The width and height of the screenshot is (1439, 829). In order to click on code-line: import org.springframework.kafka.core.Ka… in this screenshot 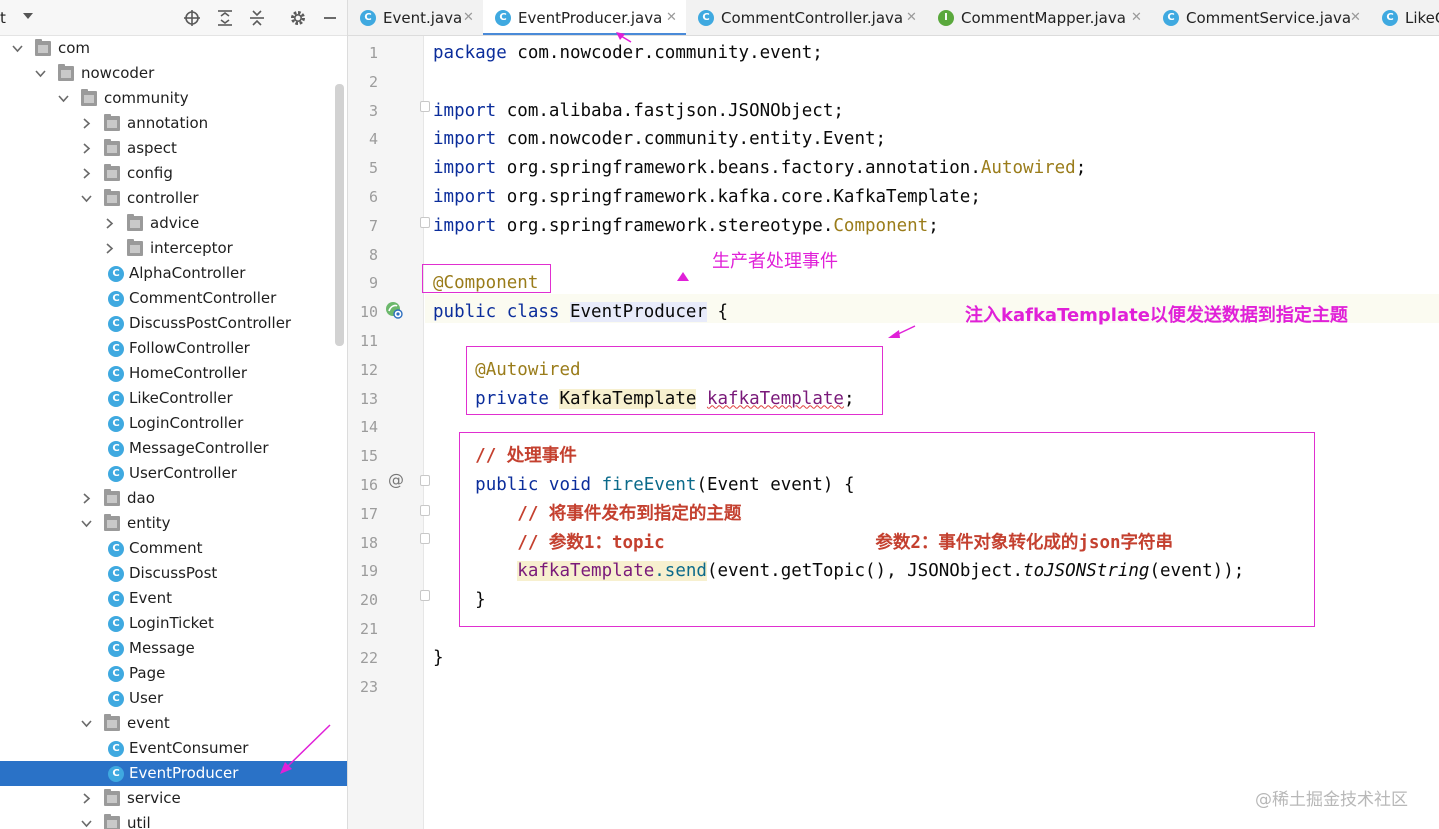, I will do `click(707, 197)`.